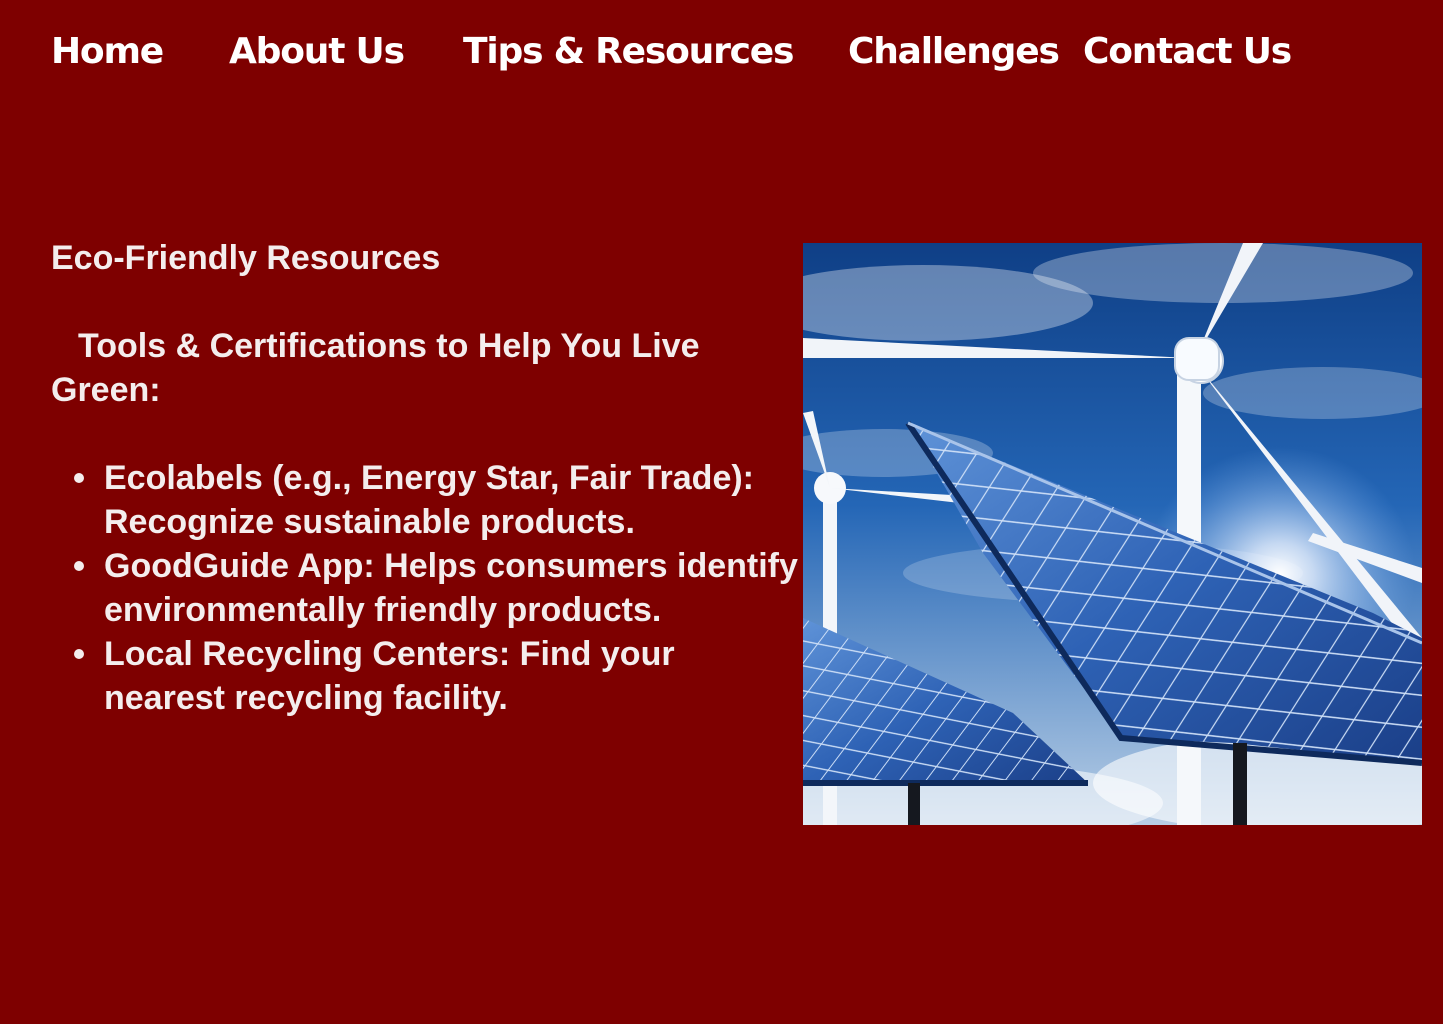 The height and width of the screenshot is (1024, 1443). What do you see at coordinates (954, 52) in the screenshot?
I see `nav-link-challenges: Challenges` at bounding box center [954, 52].